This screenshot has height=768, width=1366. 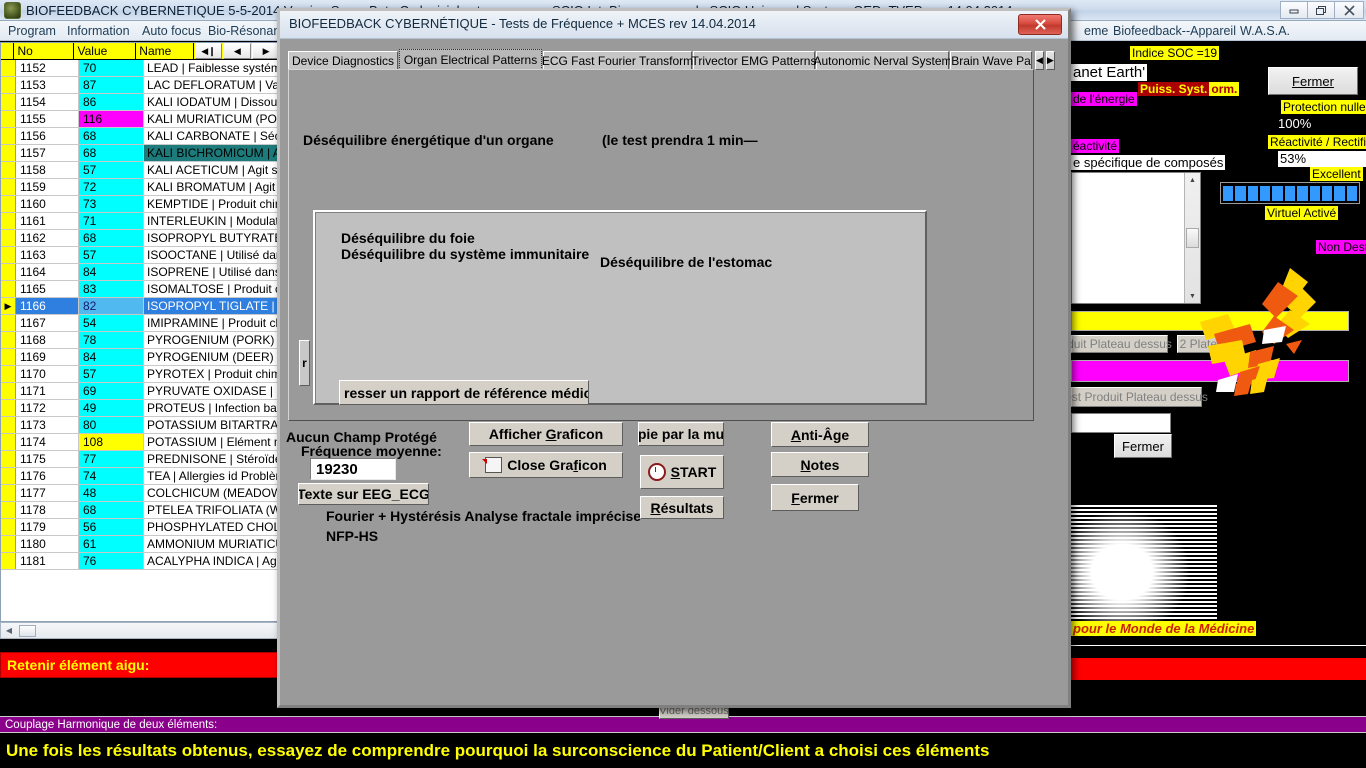 What do you see at coordinates (140, 425) in the screenshot?
I see `table-row: 1173 80 POTASSIUM BITARTRATE` at bounding box center [140, 425].